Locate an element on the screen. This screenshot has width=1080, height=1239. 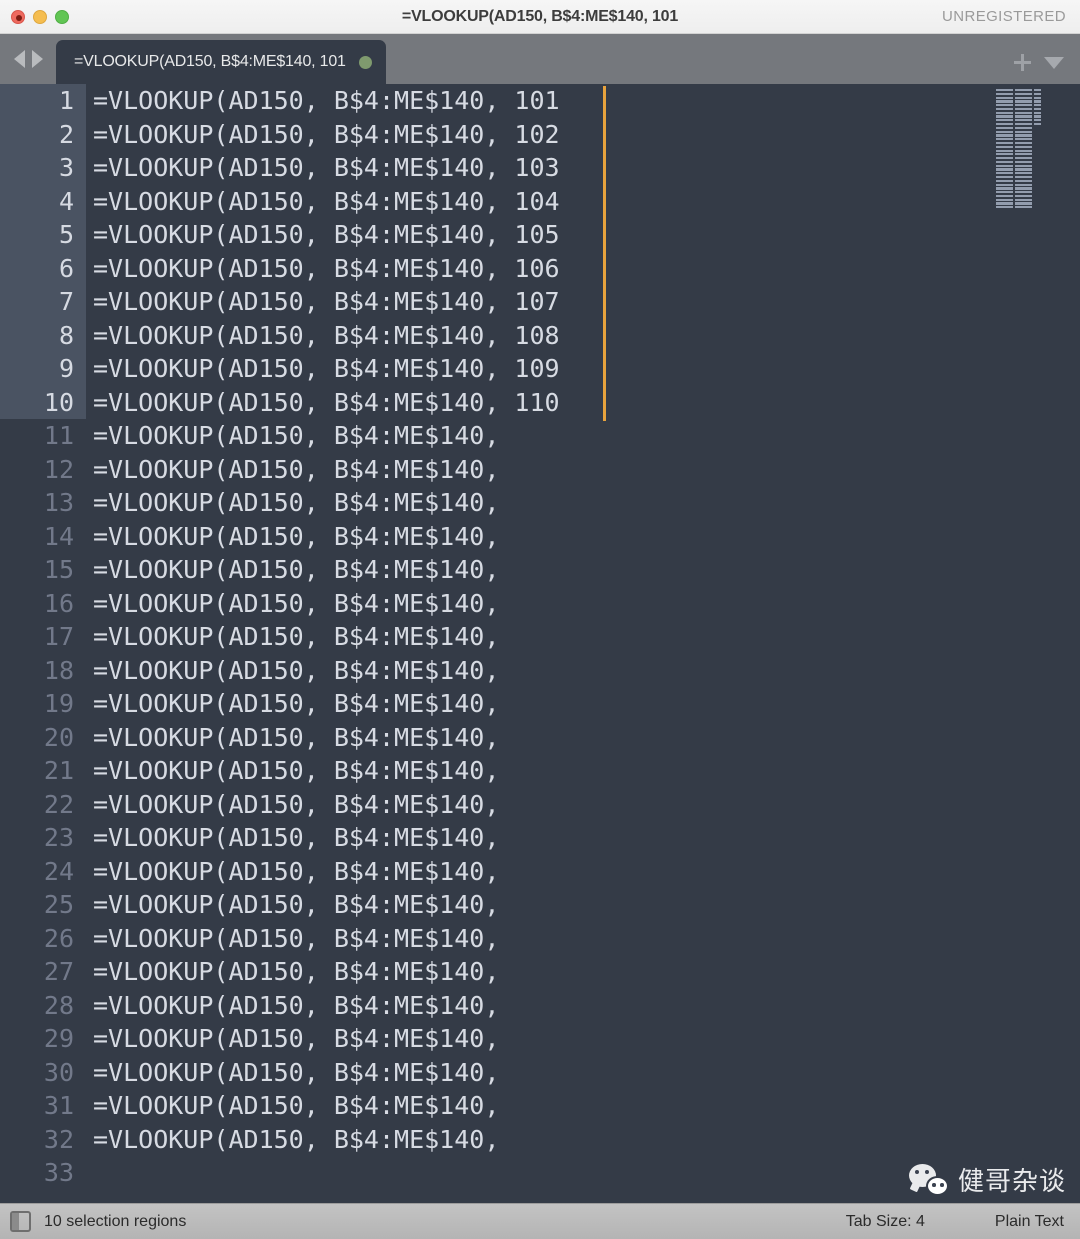
code-line: 4 =VLOOKUP(AD150, B$4:ME$140, 104 is located at coordinates (540, 202).